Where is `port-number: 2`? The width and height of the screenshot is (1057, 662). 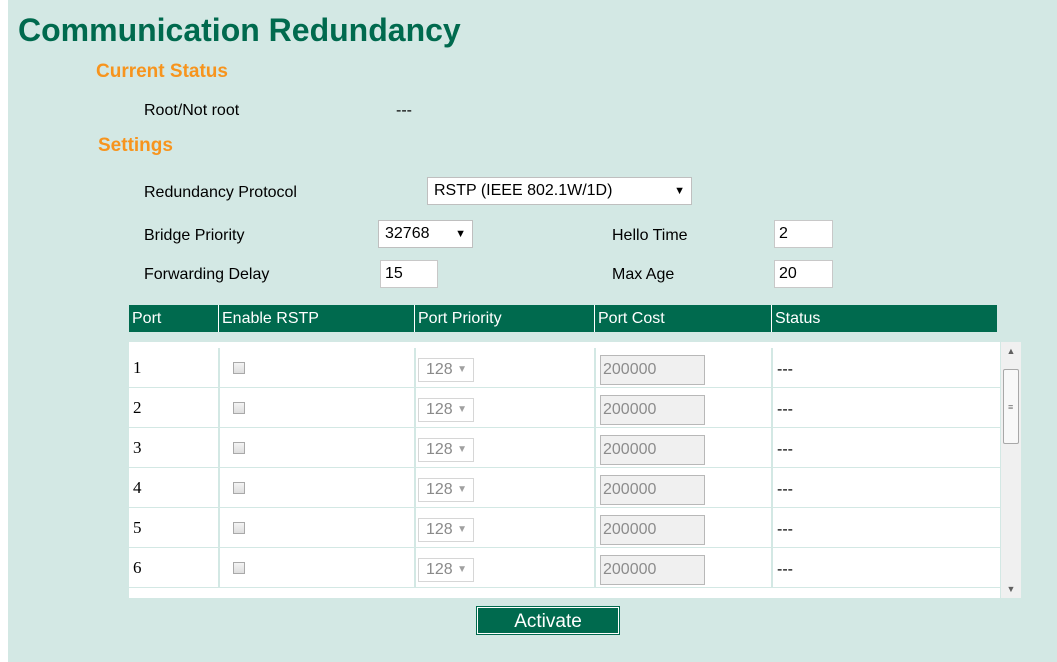
port-number: 2 is located at coordinates (137, 407).